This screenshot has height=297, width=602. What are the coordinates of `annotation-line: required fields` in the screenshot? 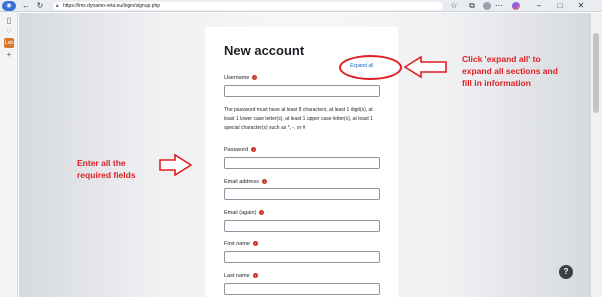 It's located at (106, 175).